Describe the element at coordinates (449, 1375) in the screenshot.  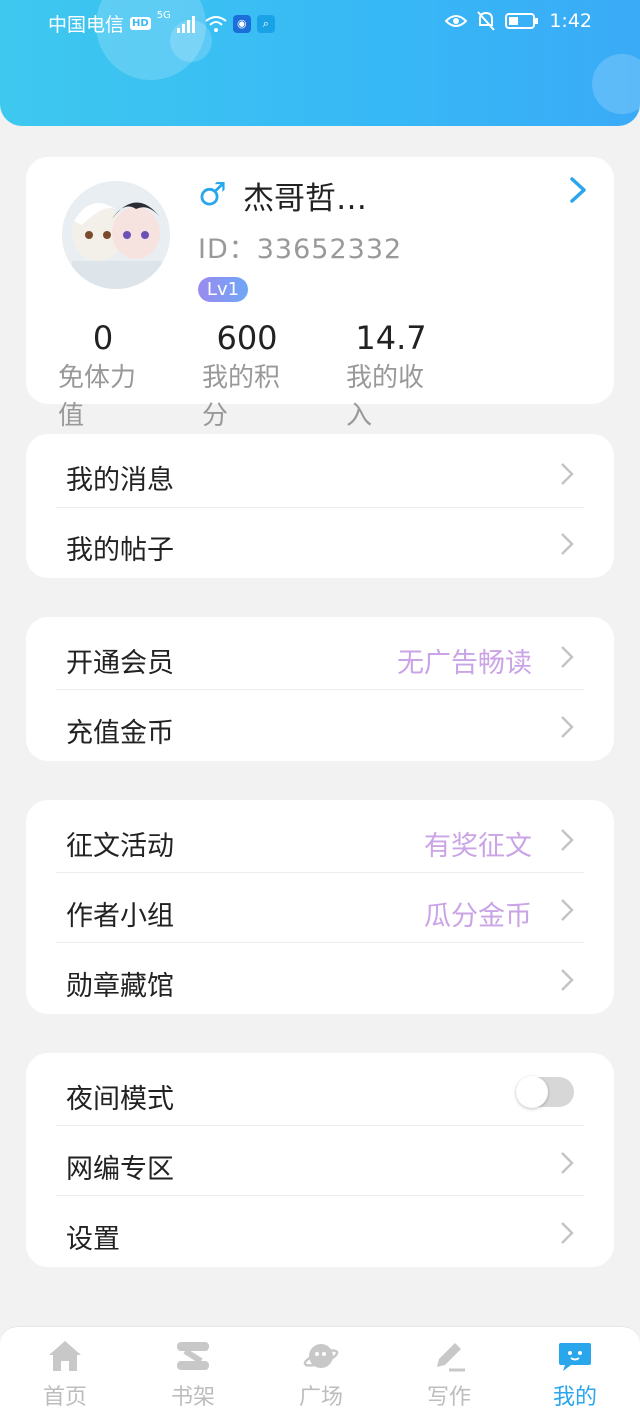
I see `tab-writing: 写作` at that location.